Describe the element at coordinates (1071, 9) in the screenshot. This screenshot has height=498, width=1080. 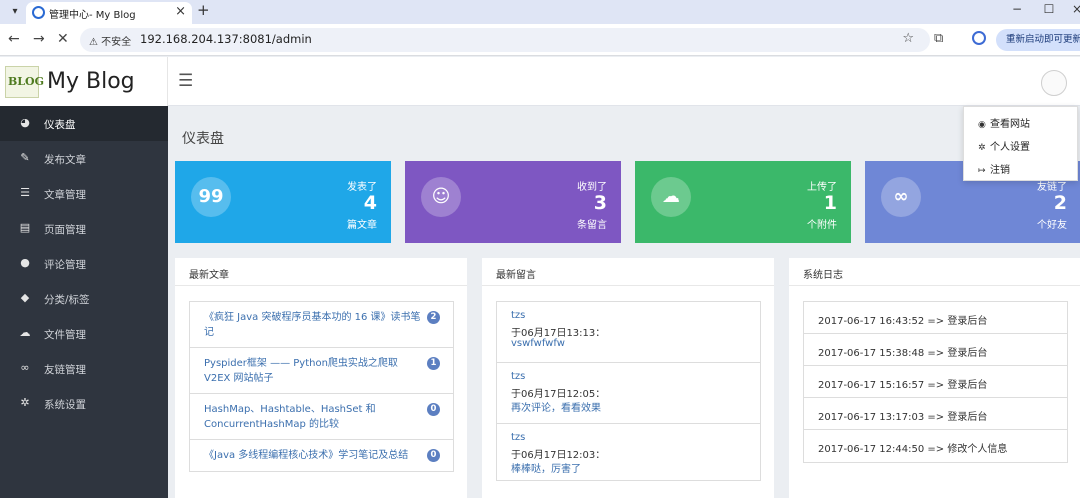
I see `close-window-button: ×` at that location.